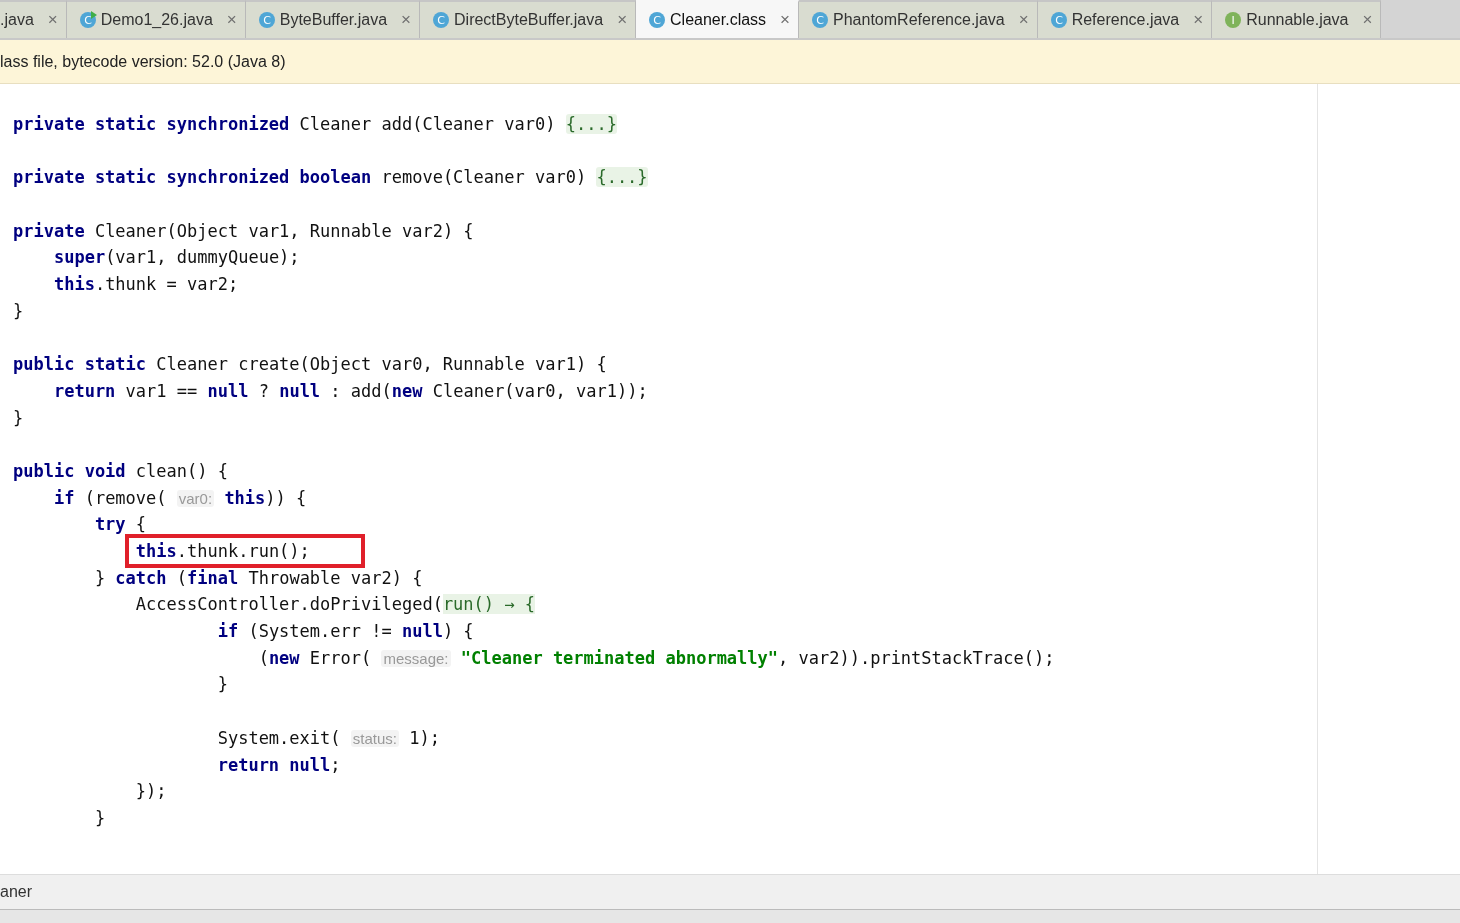 The height and width of the screenshot is (923, 1460). I want to click on code-text: Error(, so click(340, 657).